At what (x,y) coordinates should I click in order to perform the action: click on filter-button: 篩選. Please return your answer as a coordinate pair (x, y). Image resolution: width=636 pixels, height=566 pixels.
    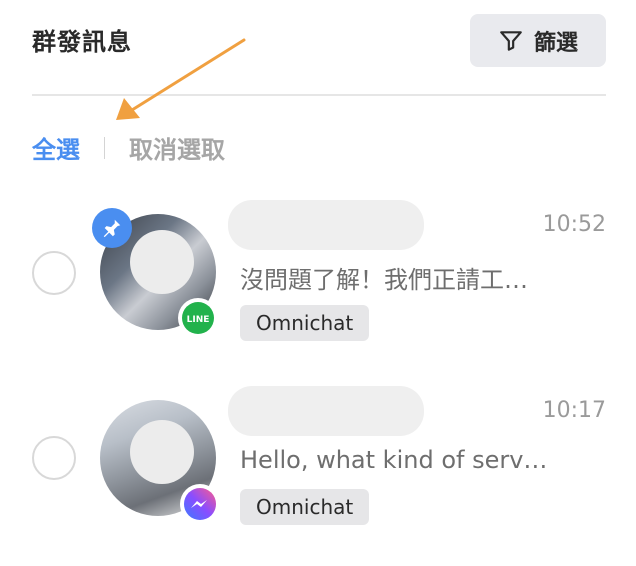
    Looking at the image, I should click on (538, 40).